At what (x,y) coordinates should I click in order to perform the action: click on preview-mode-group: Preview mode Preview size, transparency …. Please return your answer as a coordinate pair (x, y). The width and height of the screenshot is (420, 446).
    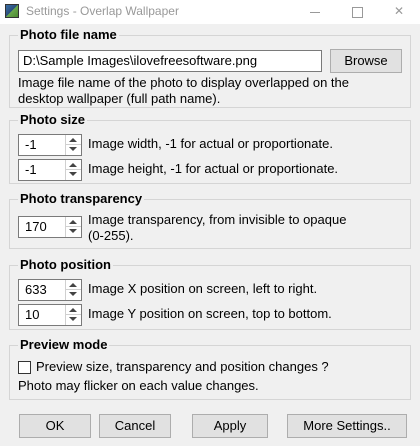
    Looking at the image, I should click on (210, 368).